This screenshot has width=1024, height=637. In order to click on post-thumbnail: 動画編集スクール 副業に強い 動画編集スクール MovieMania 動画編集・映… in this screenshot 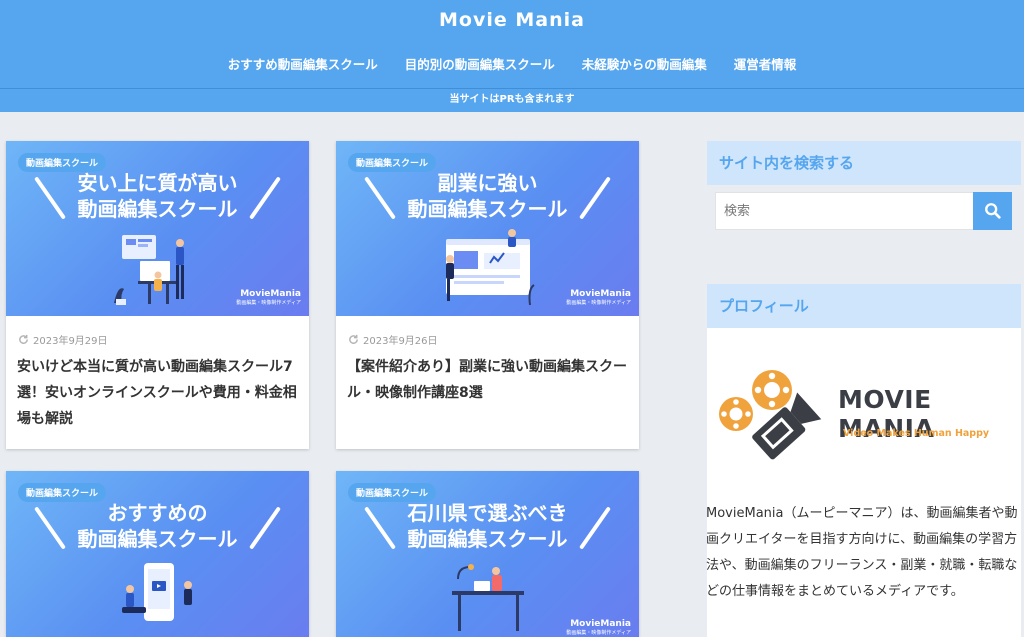, I will do `click(487, 228)`.